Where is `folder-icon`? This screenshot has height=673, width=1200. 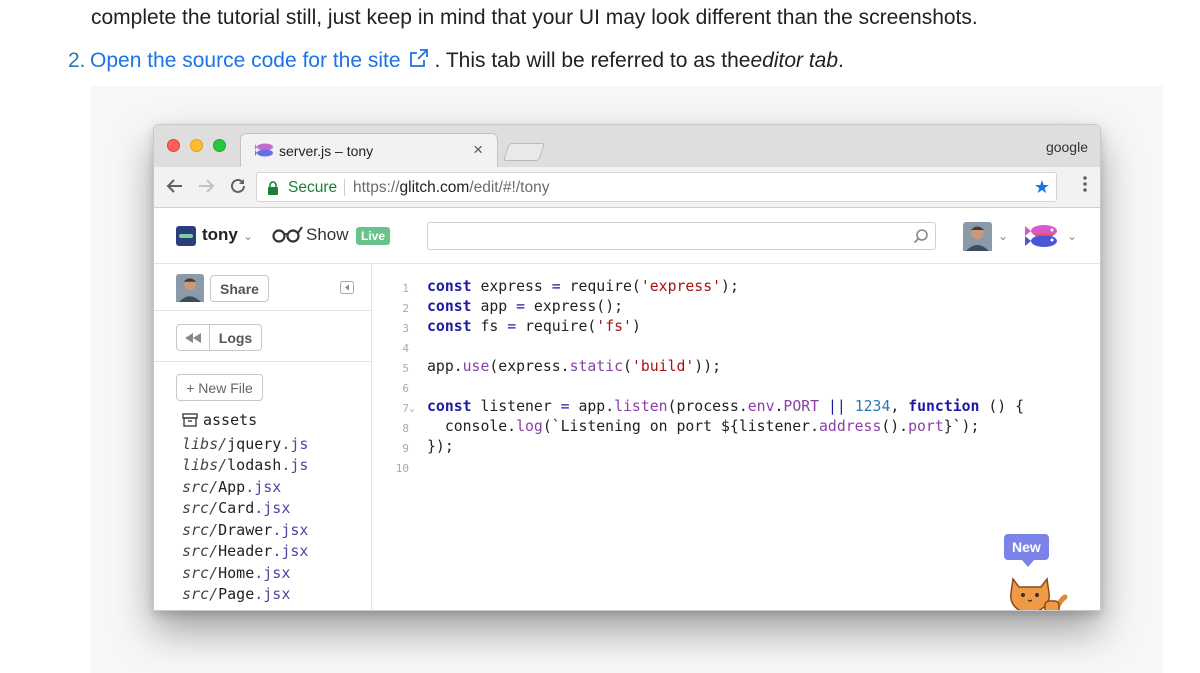
folder-icon is located at coordinates (190, 423).